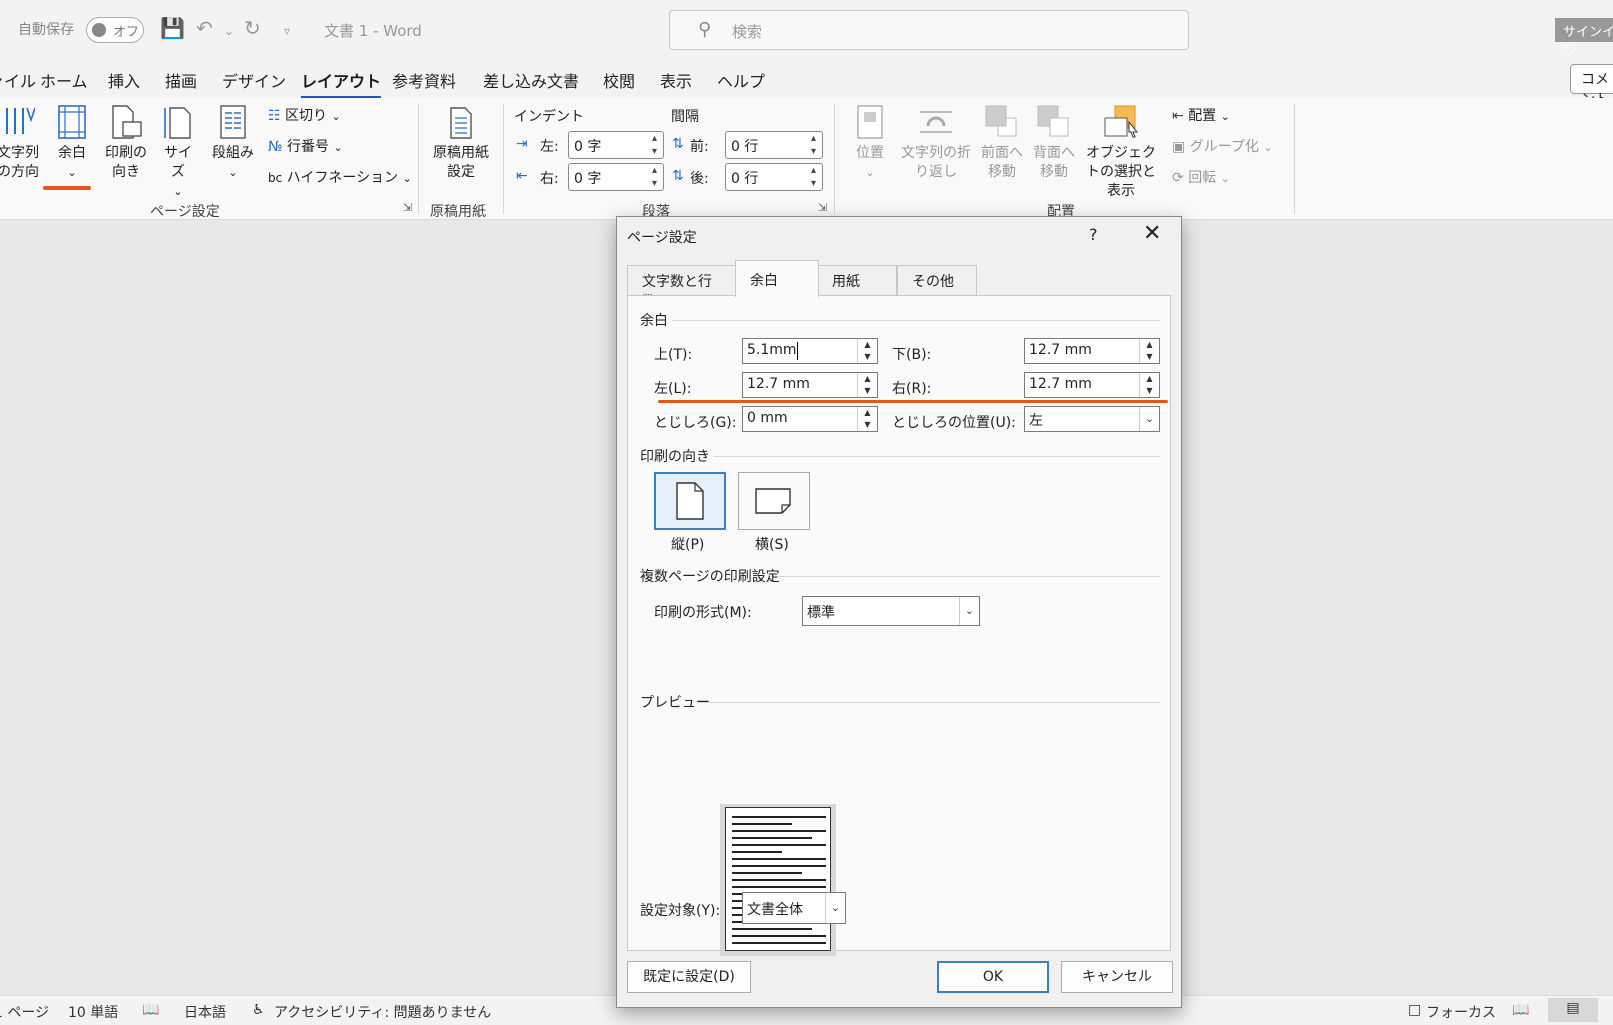 The image size is (1613, 1025). I want to click on left-margin-input: 12.7 mm ▲ ▼, so click(810, 385).